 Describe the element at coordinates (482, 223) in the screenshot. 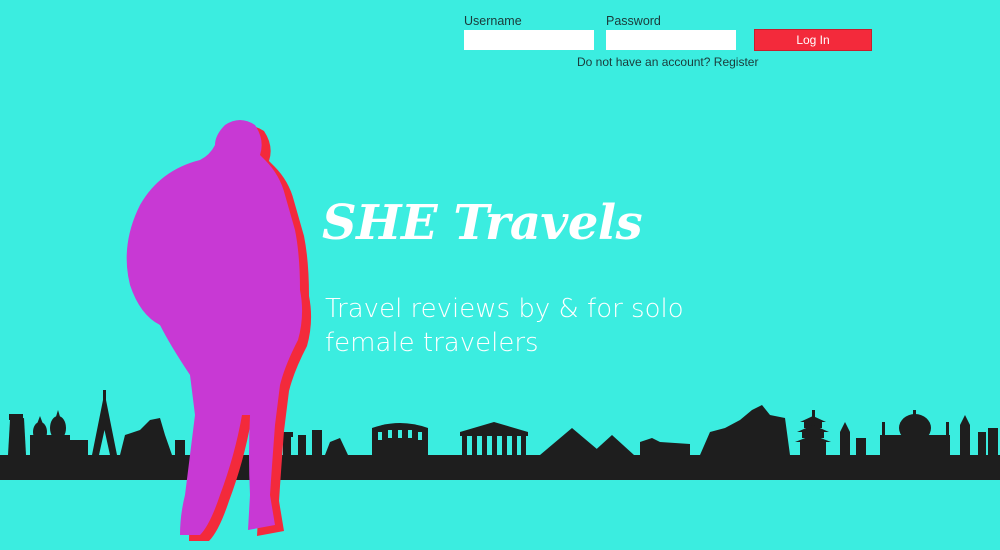

I see `site-title: SHE Travels` at that location.